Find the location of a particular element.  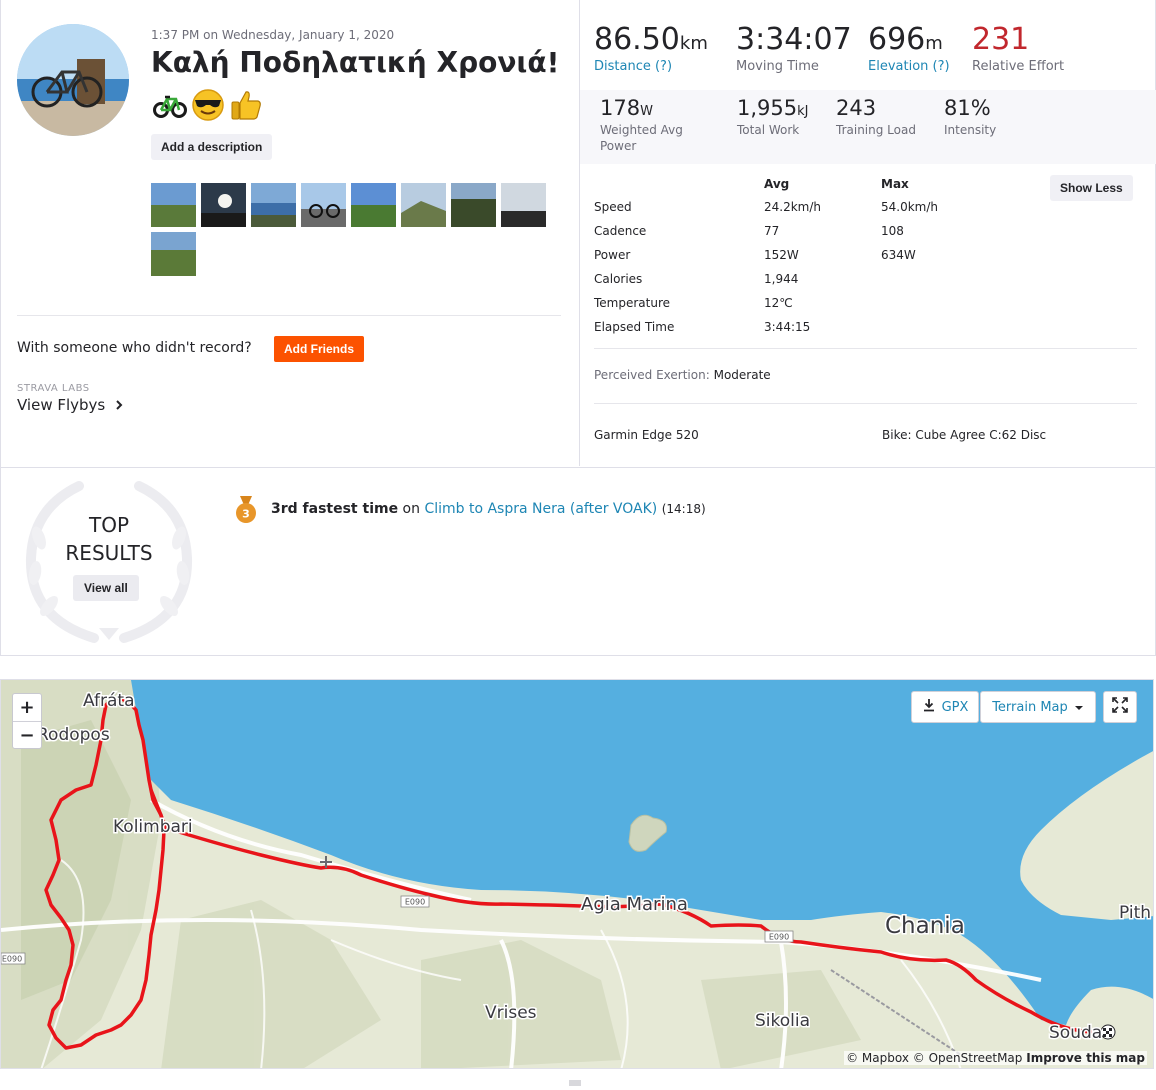

stat-unit: kJ is located at coordinates (803, 111).